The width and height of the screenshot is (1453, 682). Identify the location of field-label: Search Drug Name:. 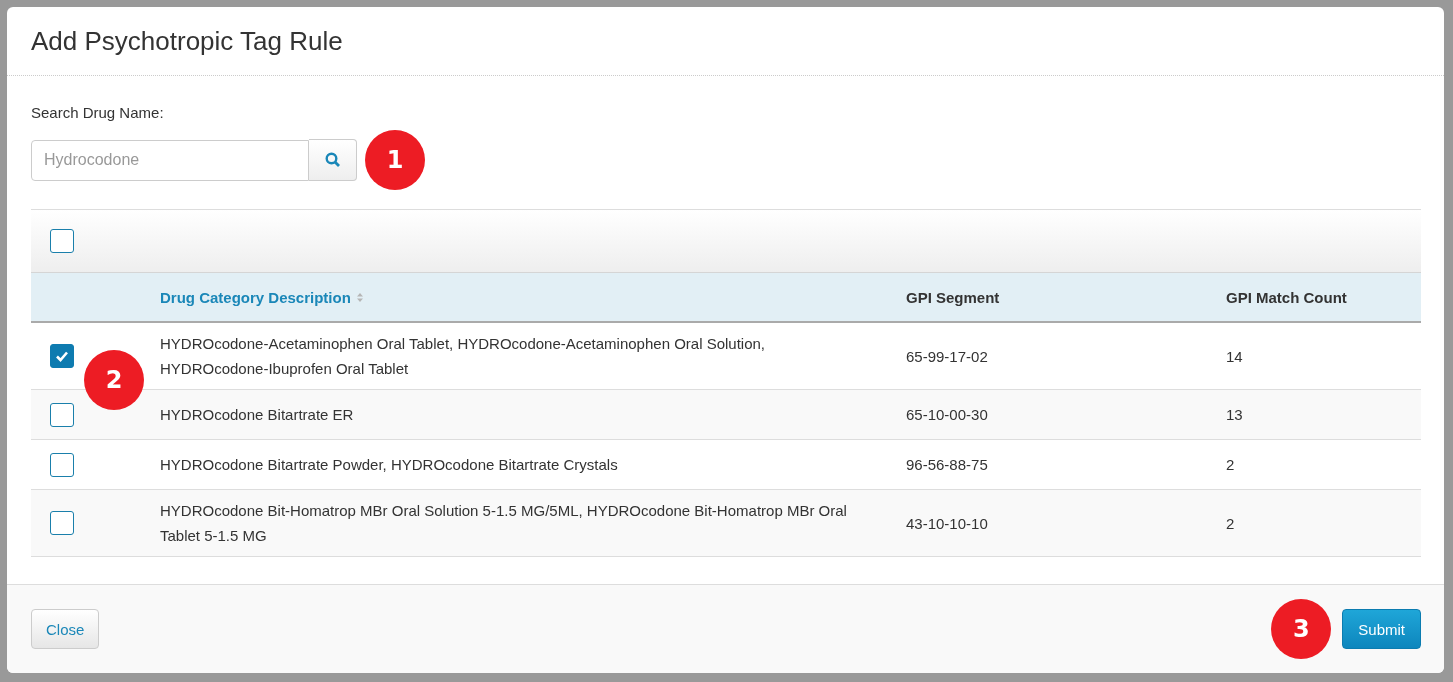
(98, 112).